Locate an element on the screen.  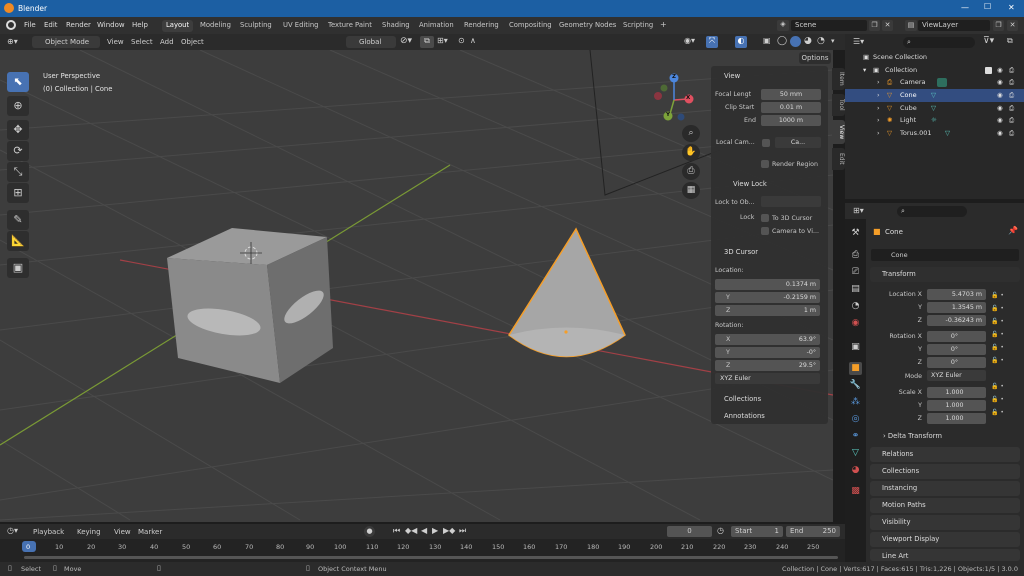
editor-type-icon: ⊕▾ is located at coordinates (12, 41).